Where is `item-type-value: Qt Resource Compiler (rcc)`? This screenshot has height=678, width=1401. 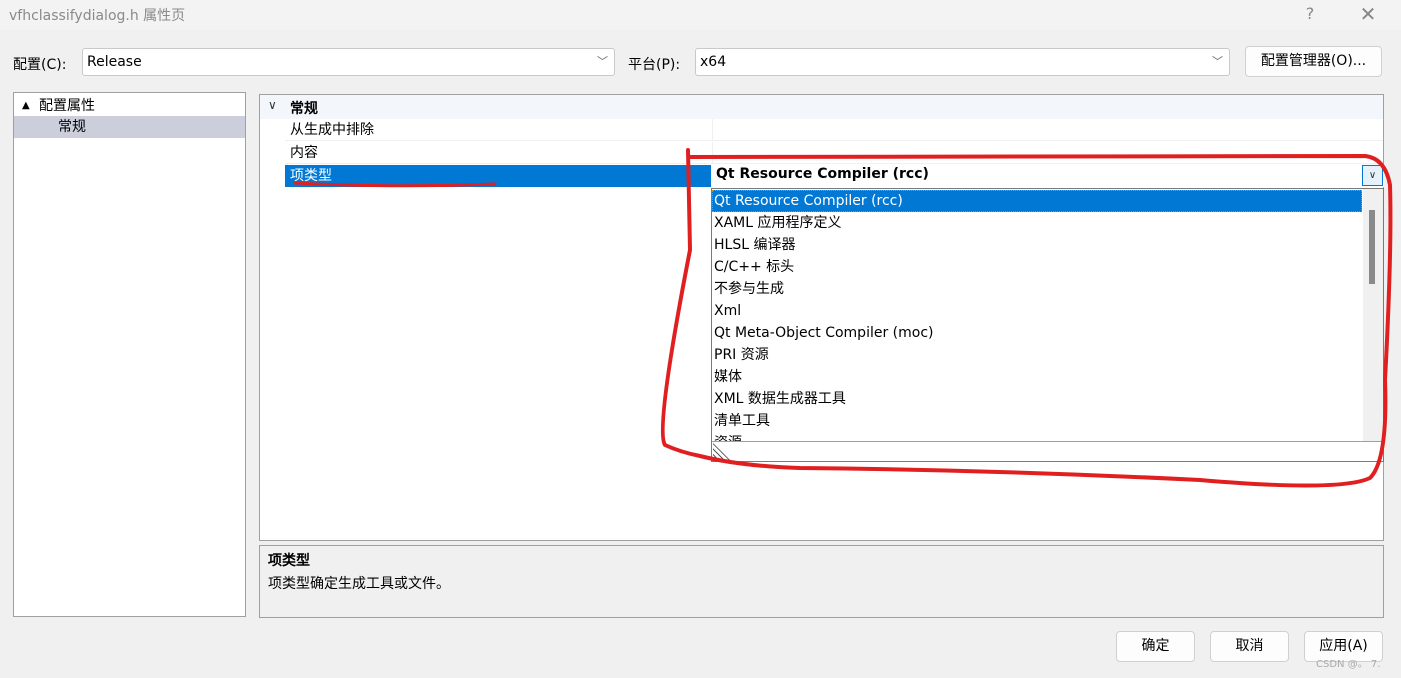
item-type-value: Qt Resource Compiler (rcc) is located at coordinates (822, 174).